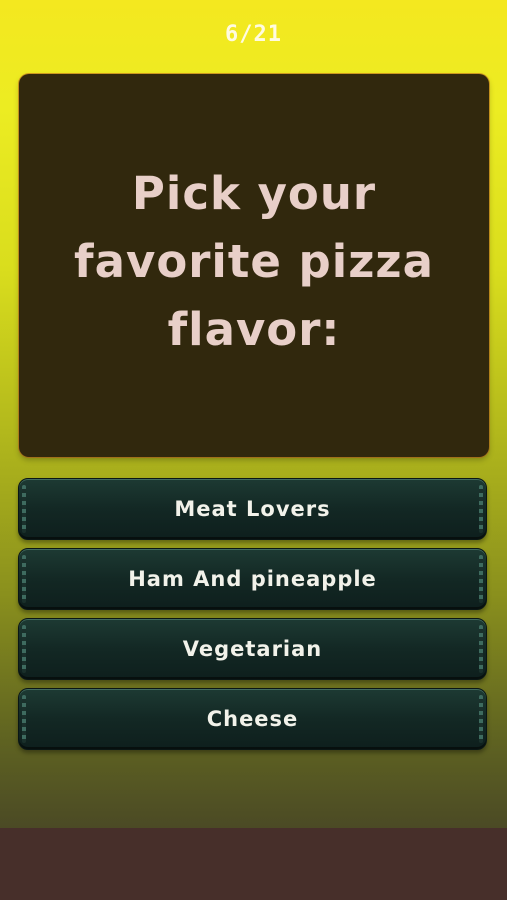 The width and height of the screenshot is (507, 900). I want to click on answer-button-meat-lovers: Meat Lovers, so click(252, 509).